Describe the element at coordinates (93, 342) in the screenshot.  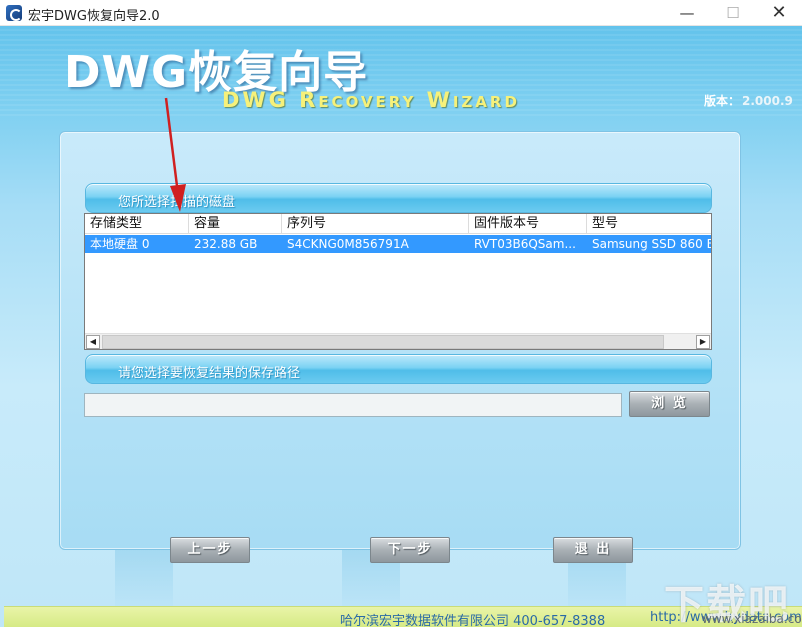
I see `scroll-left-icon: ◀` at that location.